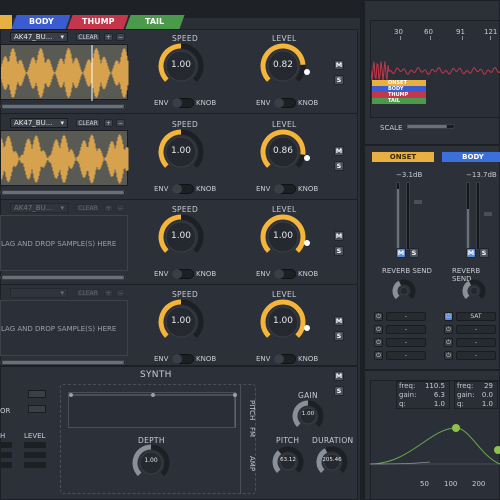 Image resolution: width=500 pixels, height=500 pixels. Describe the element at coordinates (6, 22) in the screenshot. I see `onset-tab-stub` at that location.